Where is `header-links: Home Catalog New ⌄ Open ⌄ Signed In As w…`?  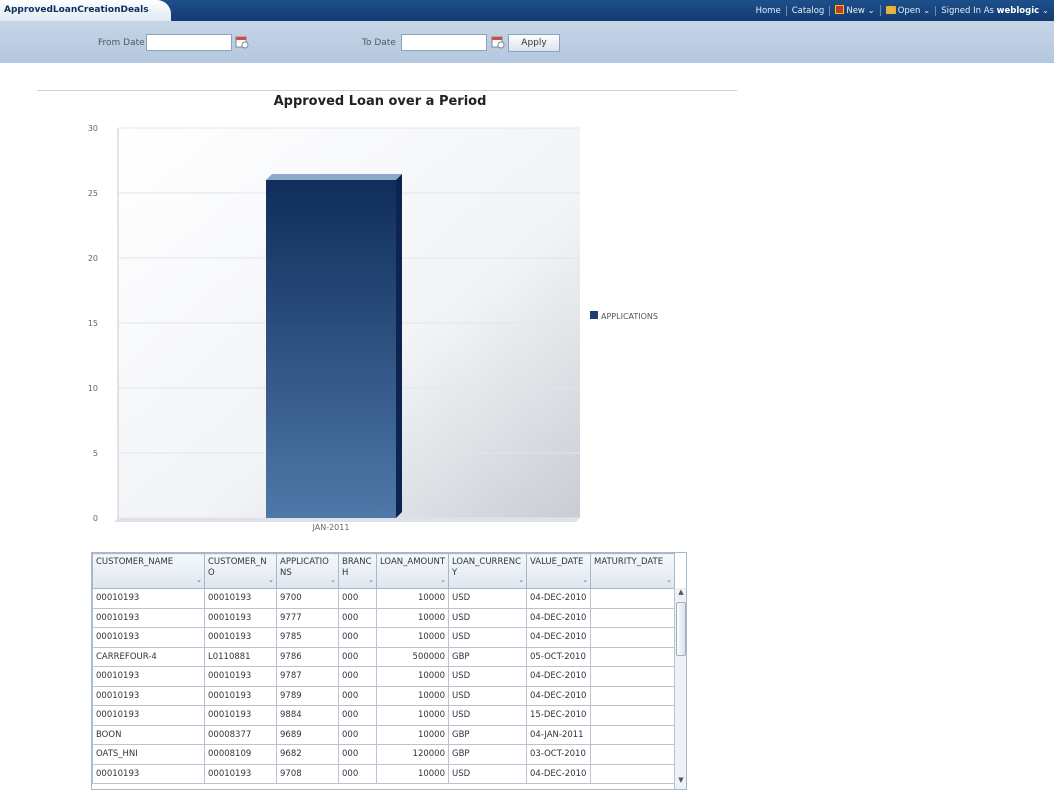 header-links: Home Catalog New ⌄ Open ⌄ Signed In As w… is located at coordinates (902, 10).